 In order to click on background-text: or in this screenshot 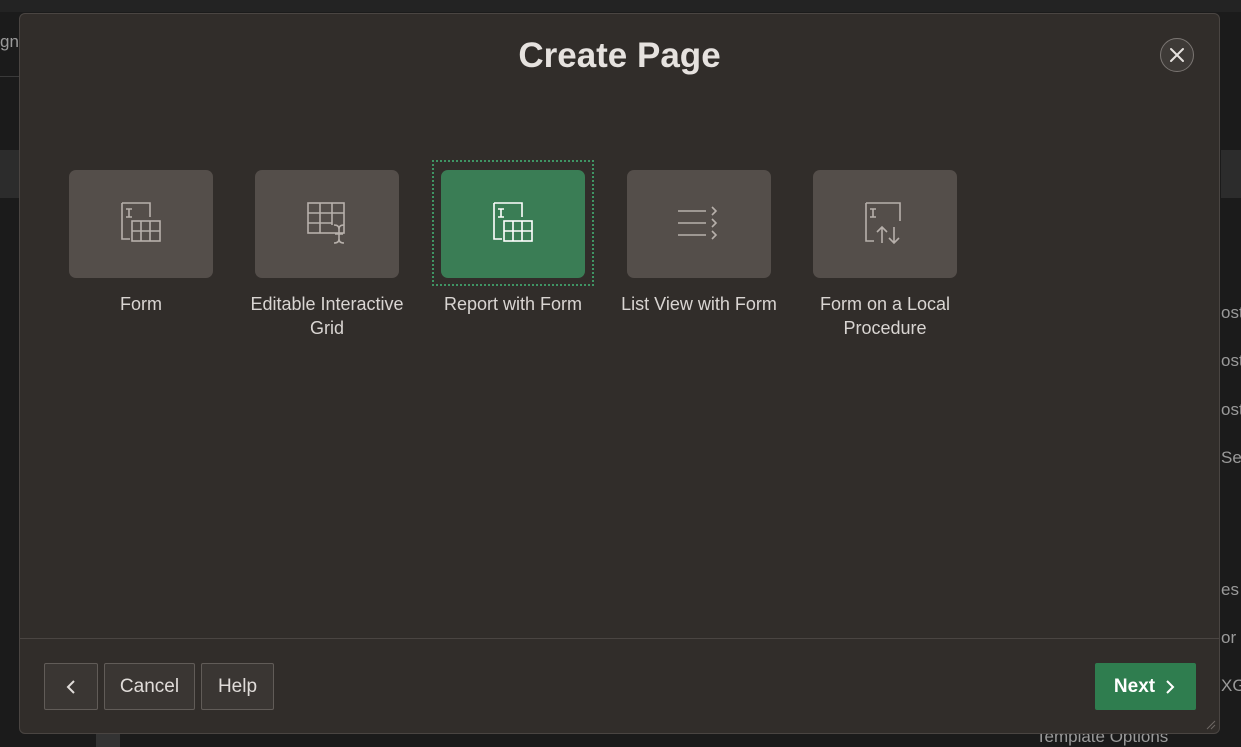, I will do `click(1229, 637)`.